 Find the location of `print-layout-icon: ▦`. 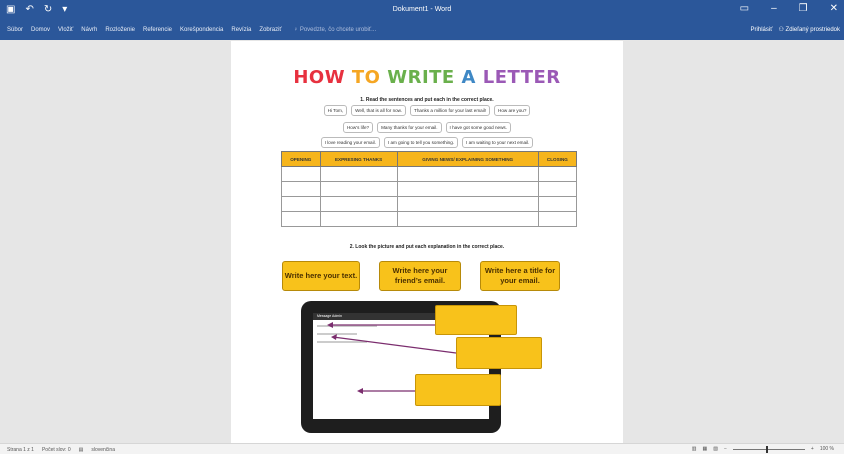

print-layout-icon: ▦ is located at coordinates (705, 449).